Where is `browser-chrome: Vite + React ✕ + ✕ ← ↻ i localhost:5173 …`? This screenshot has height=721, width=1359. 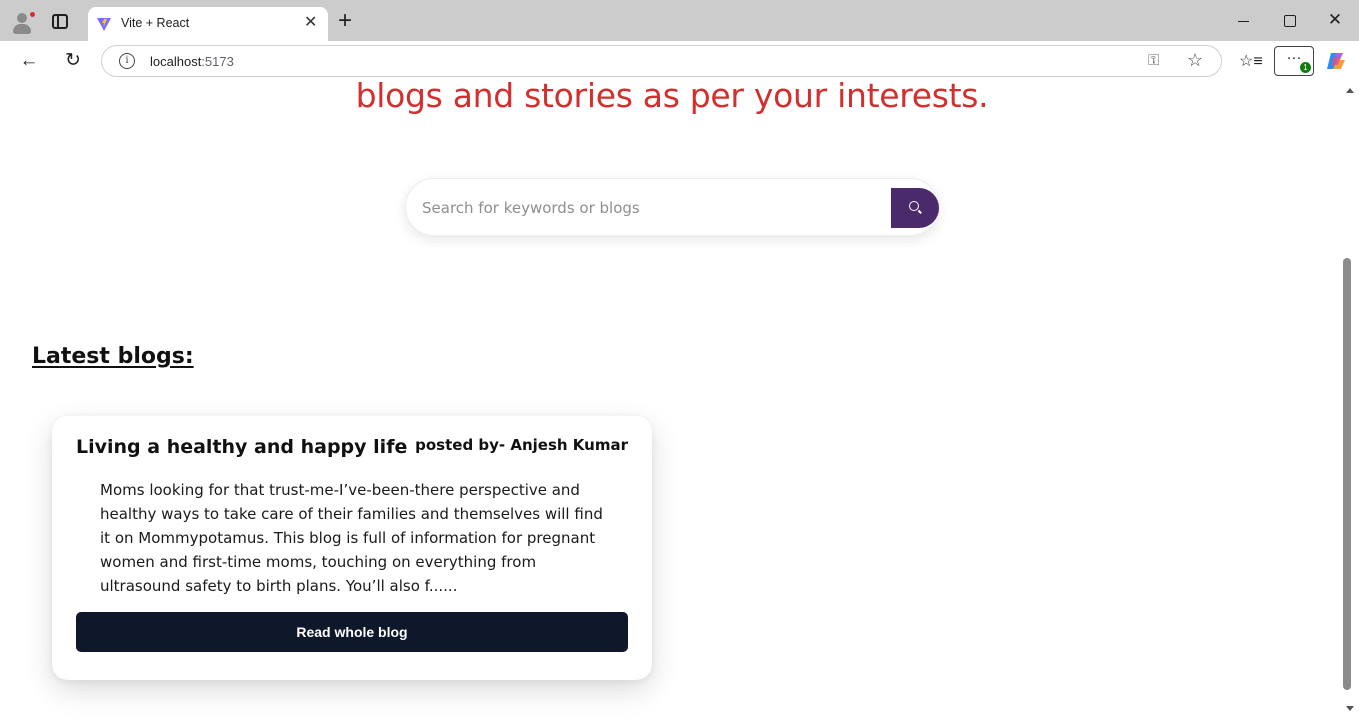 browser-chrome: Vite + React ✕ + ✕ ← ↻ i localhost:5173 … is located at coordinates (679, 41).